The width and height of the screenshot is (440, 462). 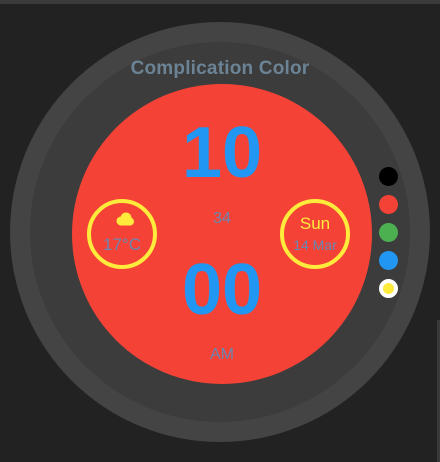 What do you see at coordinates (220, 2) in the screenshot?
I see `top-edge-strip` at bounding box center [220, 2].